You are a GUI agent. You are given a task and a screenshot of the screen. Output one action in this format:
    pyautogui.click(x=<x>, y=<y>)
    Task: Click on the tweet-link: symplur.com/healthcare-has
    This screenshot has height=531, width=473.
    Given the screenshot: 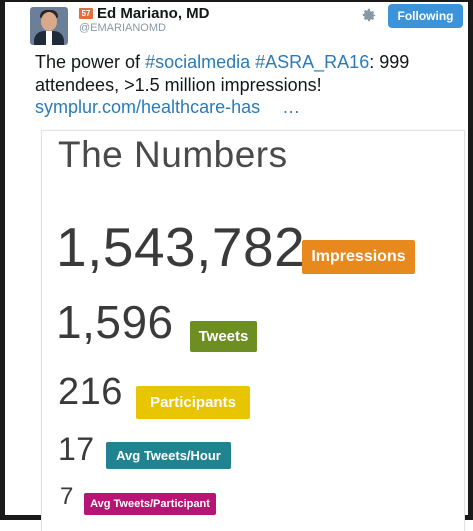 What is the action you would take?
    pyautogui.click(x=147, y=107)
    